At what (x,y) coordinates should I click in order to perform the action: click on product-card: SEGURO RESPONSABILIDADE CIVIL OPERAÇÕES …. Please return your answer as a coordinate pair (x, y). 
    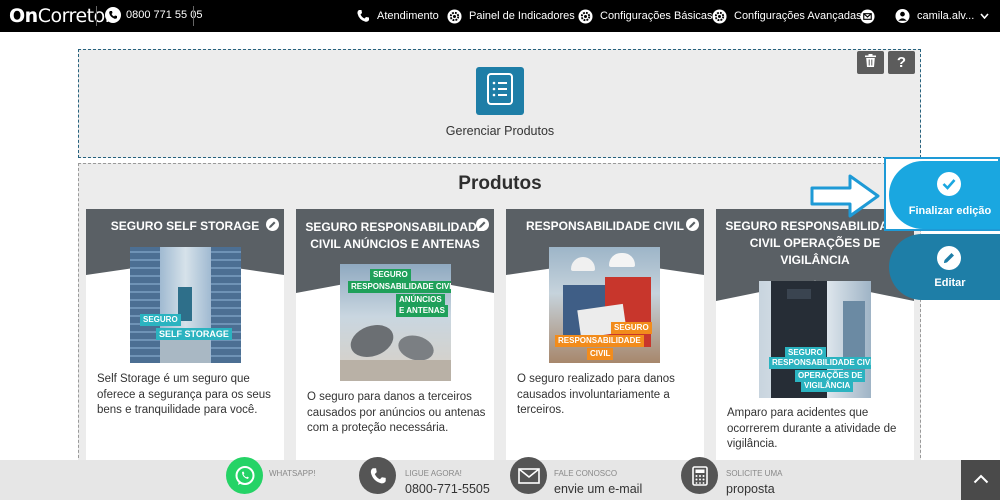
    Looking at the image, I should click on (815, 336).